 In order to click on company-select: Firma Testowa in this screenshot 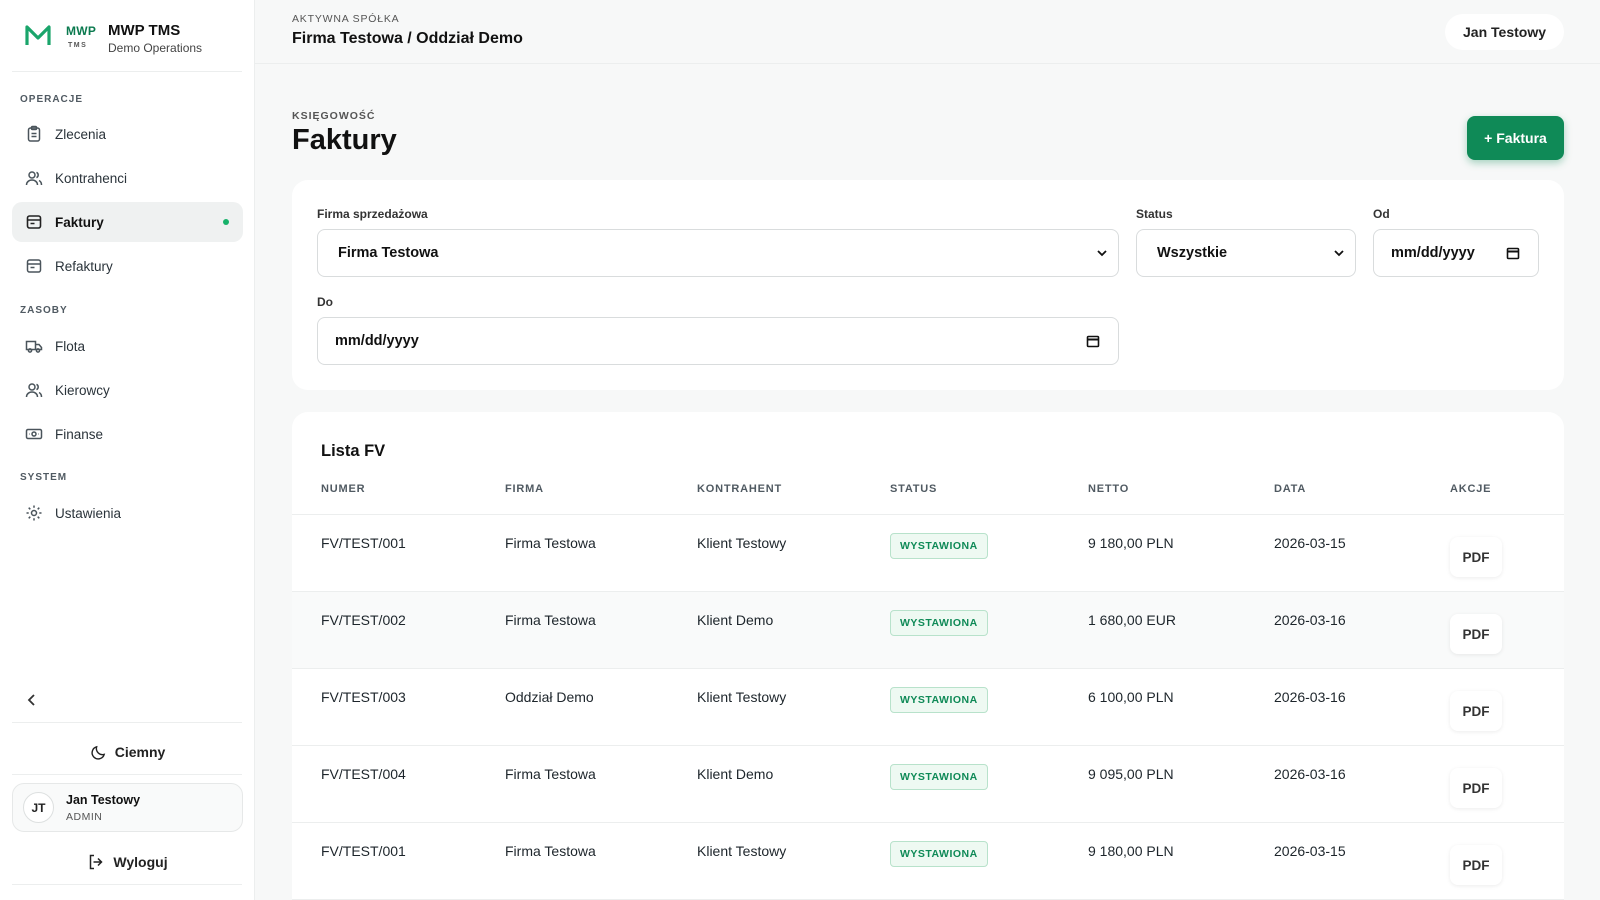, I will do `click(718, 253)`.